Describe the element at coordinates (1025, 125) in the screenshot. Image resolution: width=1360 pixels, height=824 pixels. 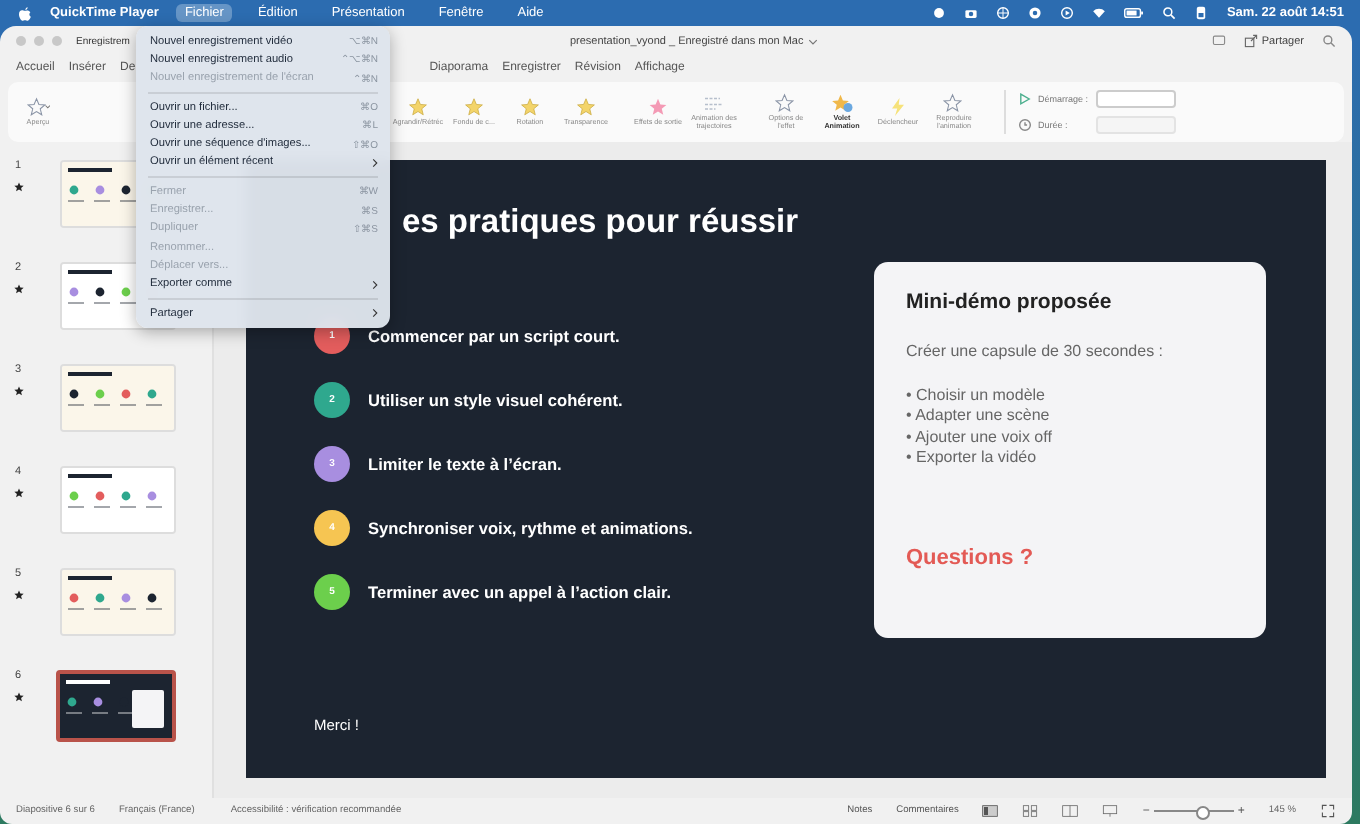
I see `clock-icon` at that location.